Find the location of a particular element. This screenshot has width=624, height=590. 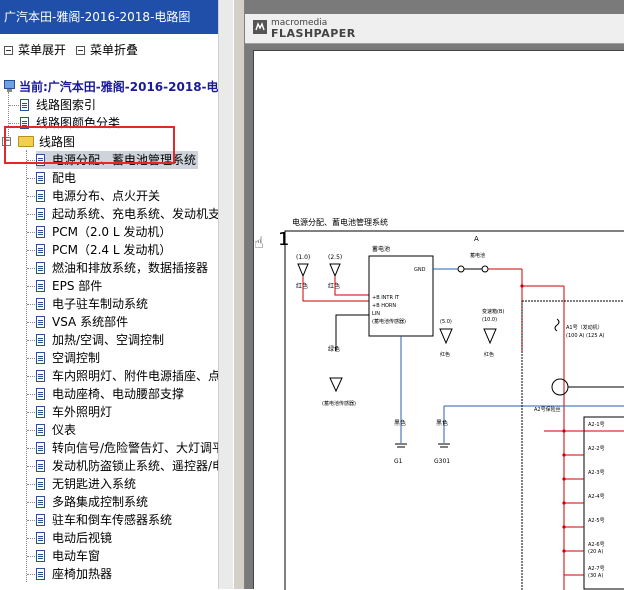

tree-item-label: 配电 is located at coordinates (64, 178).